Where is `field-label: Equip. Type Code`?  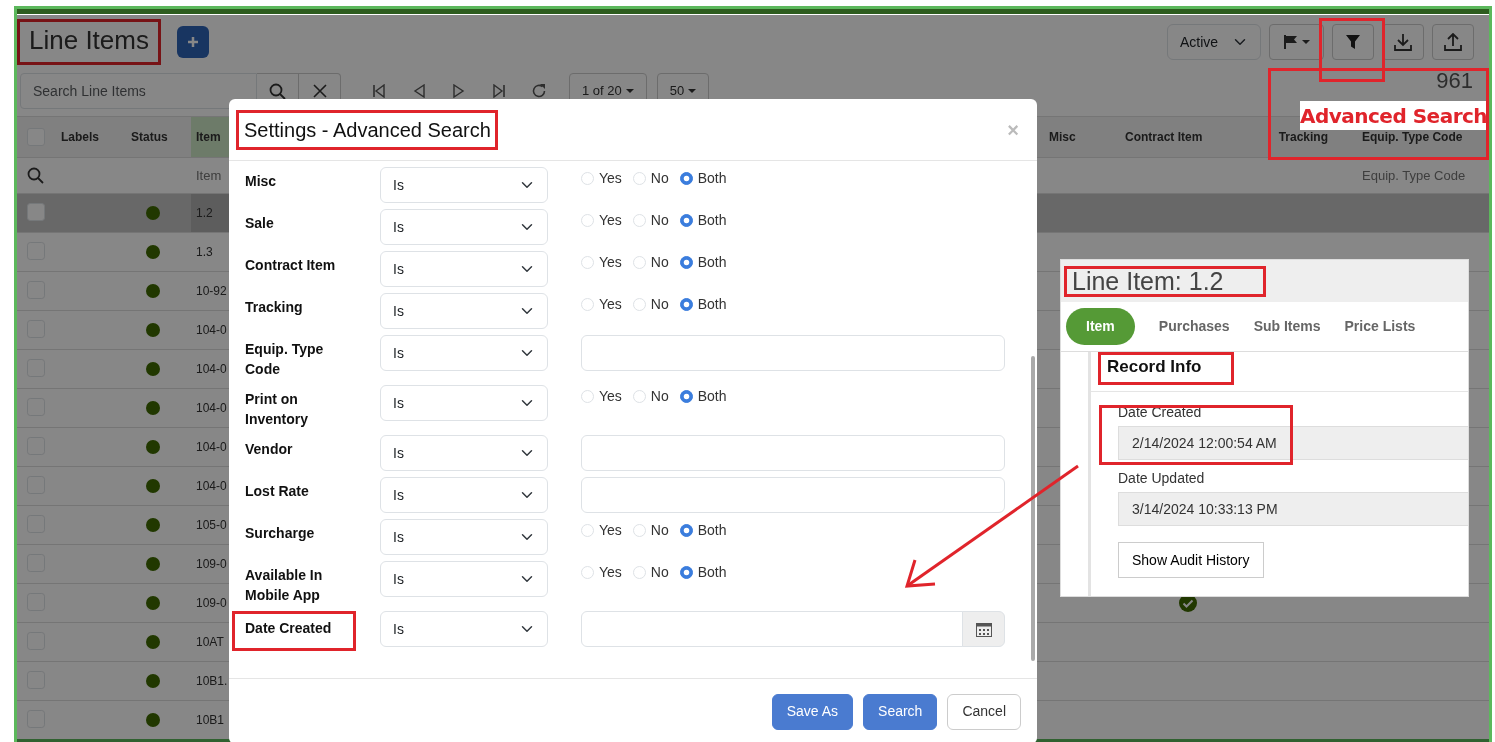
field-label: Equip. Type Code is located at coordinates (285, 359).